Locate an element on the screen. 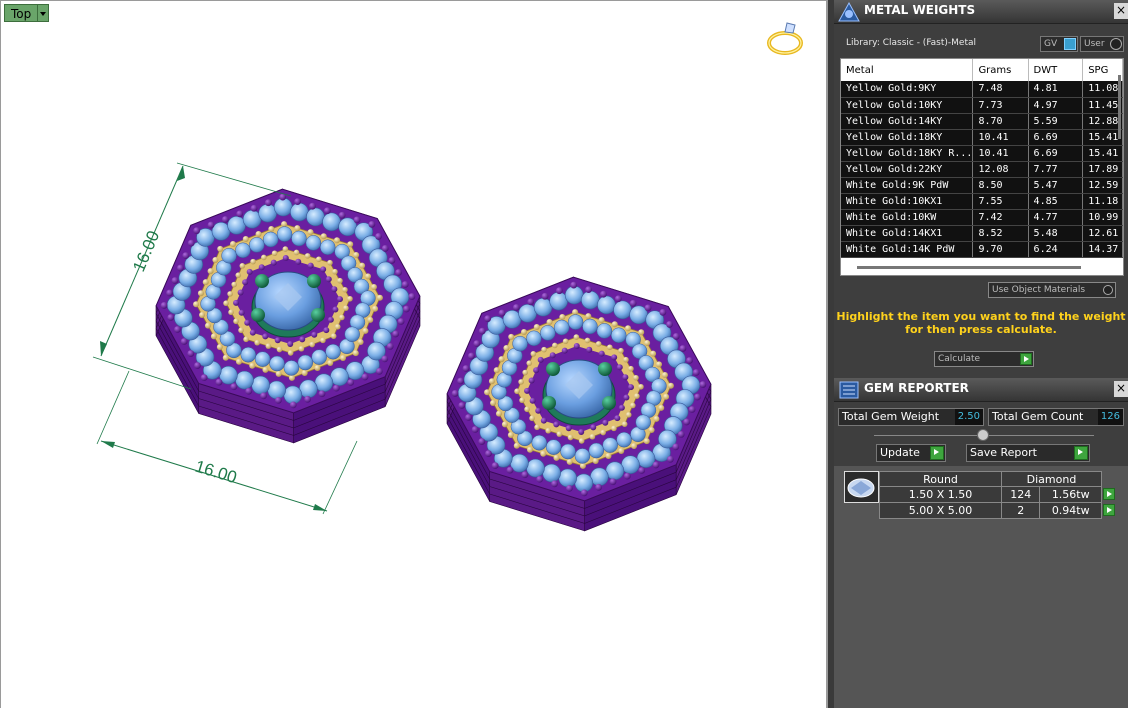  table-row: White Gold:14KX1 8.52 5.48 12.61 is located at coordinates (982, 233).